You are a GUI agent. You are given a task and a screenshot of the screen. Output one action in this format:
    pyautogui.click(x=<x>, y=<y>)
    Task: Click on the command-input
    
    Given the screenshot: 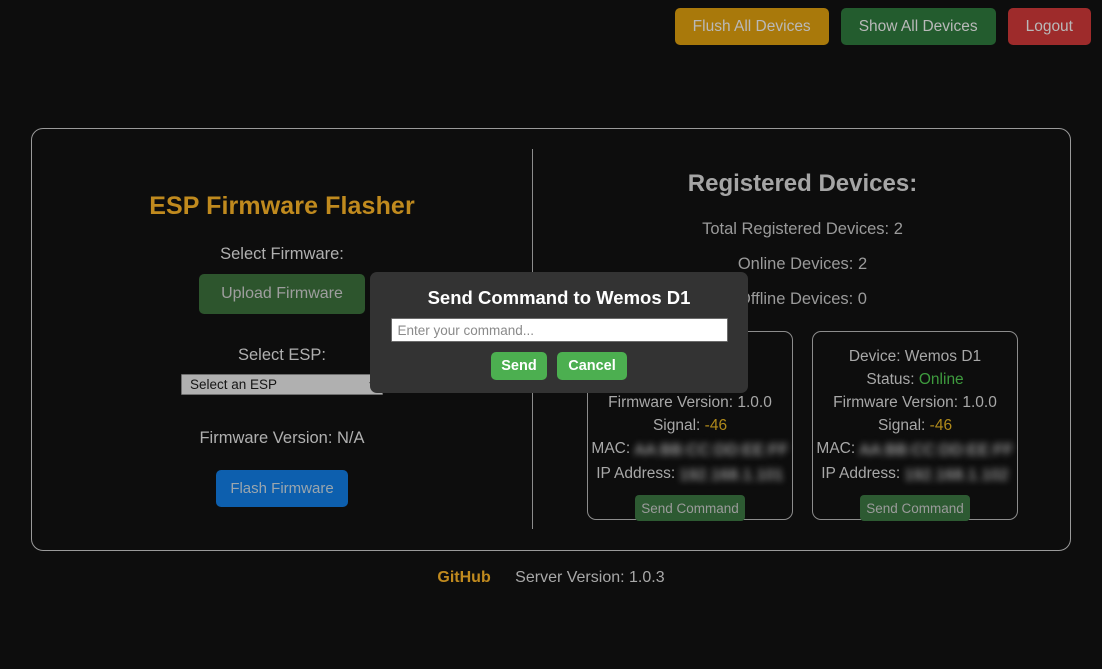 What is the action you would take?
    pyautogui.click(x=559, y=330)
    